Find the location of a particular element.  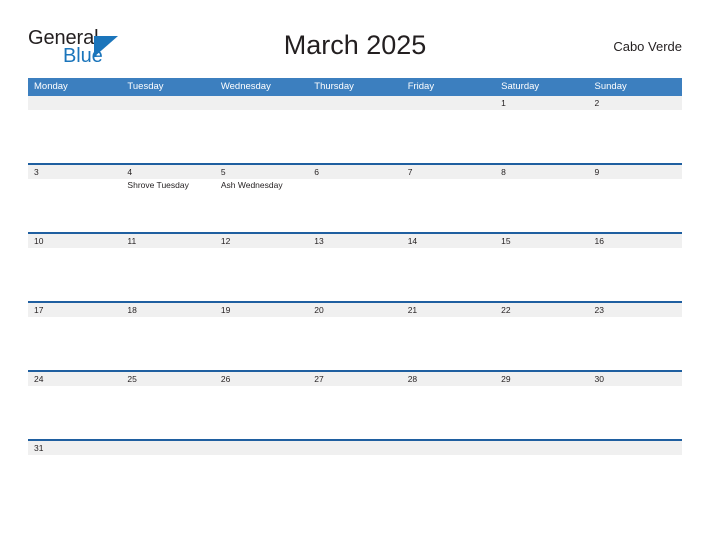

calendar-week-row: 31 is located at coordinates (355, 447).